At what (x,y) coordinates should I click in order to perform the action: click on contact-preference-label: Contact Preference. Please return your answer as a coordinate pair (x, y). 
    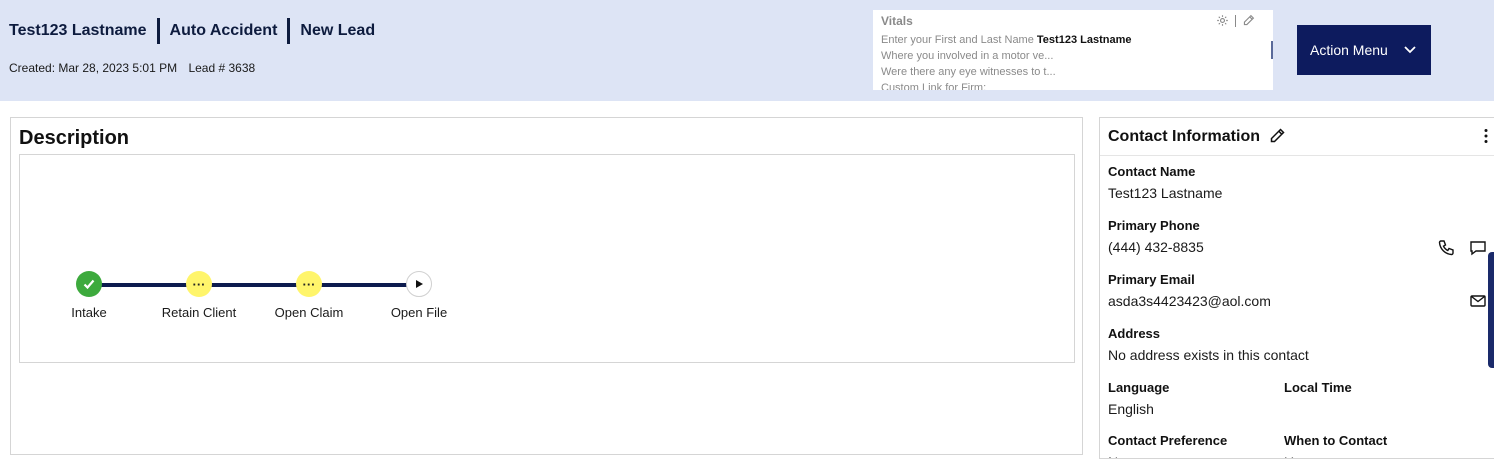
    Looking at the image, I should click on (1168, 440).